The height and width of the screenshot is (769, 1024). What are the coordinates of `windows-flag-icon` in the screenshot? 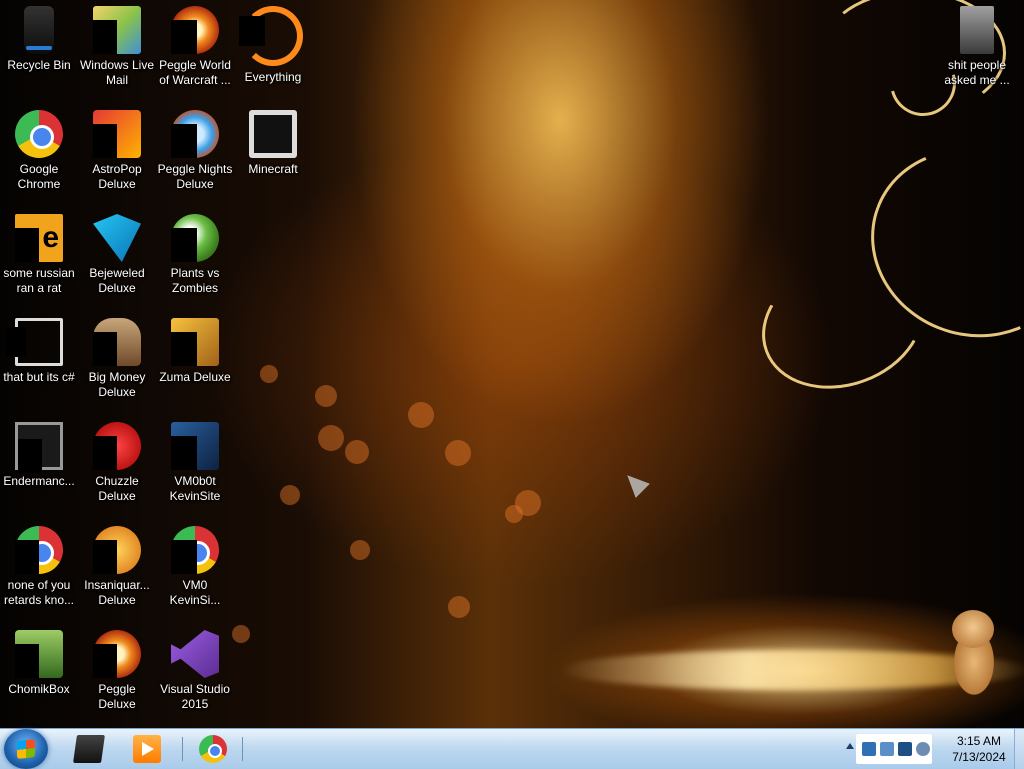 It's located at (26, 749).